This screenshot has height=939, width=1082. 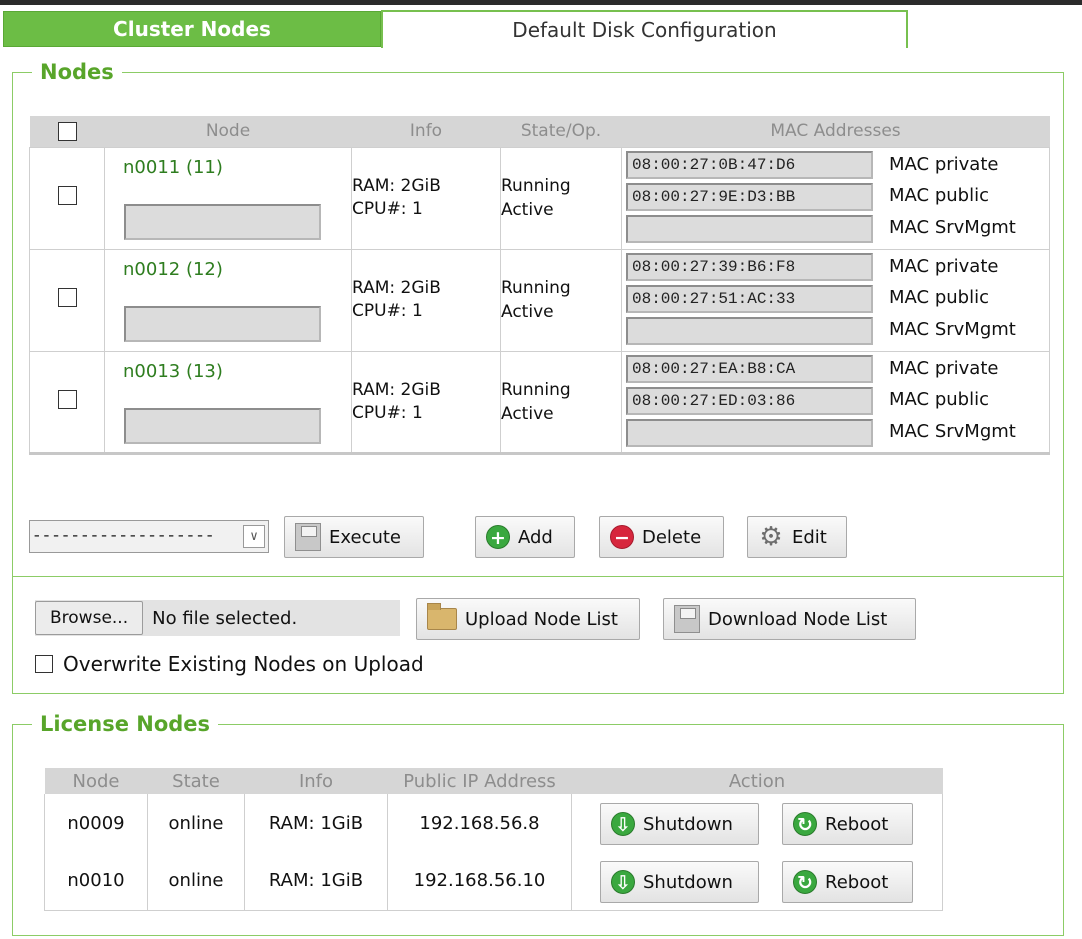 What do you see at coordinates (623, 824) in the screenshot?
I see `power-icon: ⇩` at bounding box center [623, 824].